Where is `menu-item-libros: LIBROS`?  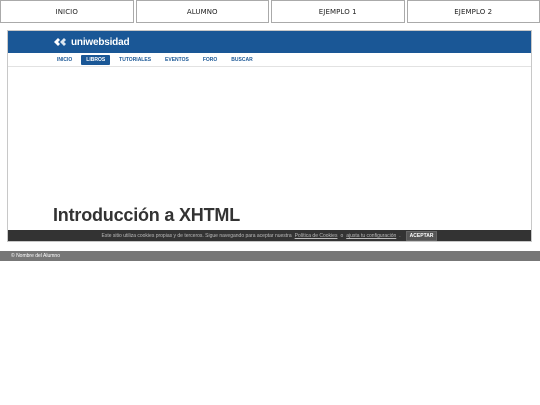 menu-item-libros: LIBROS is located at coordinates (96, 59).